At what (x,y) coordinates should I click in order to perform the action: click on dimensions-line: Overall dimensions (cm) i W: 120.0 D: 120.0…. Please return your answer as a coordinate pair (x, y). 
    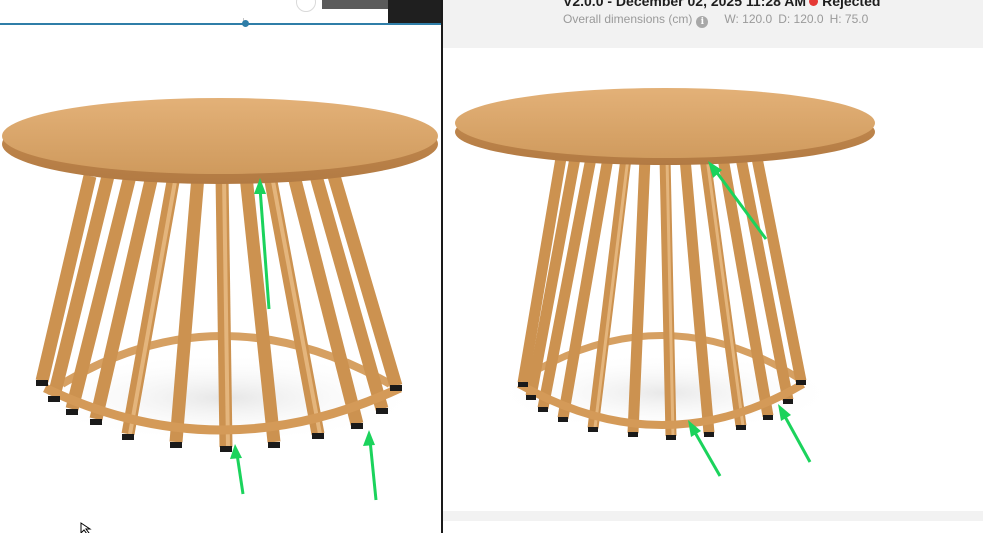
    Looking at the image, I should click on (715, 20).